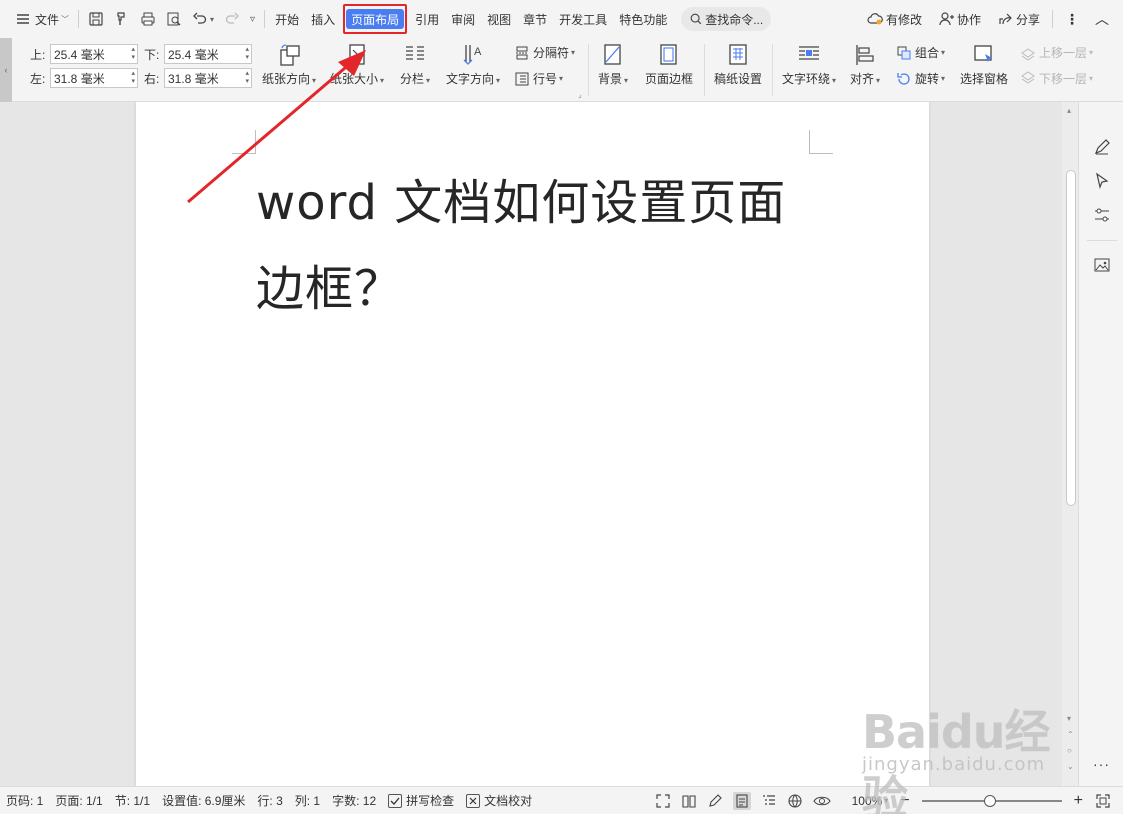  What do you see at coordinates (1102, 19) in the screenshot?
I see `collapse-ribbon-button: ︿` at bounding box center [1102, 19].